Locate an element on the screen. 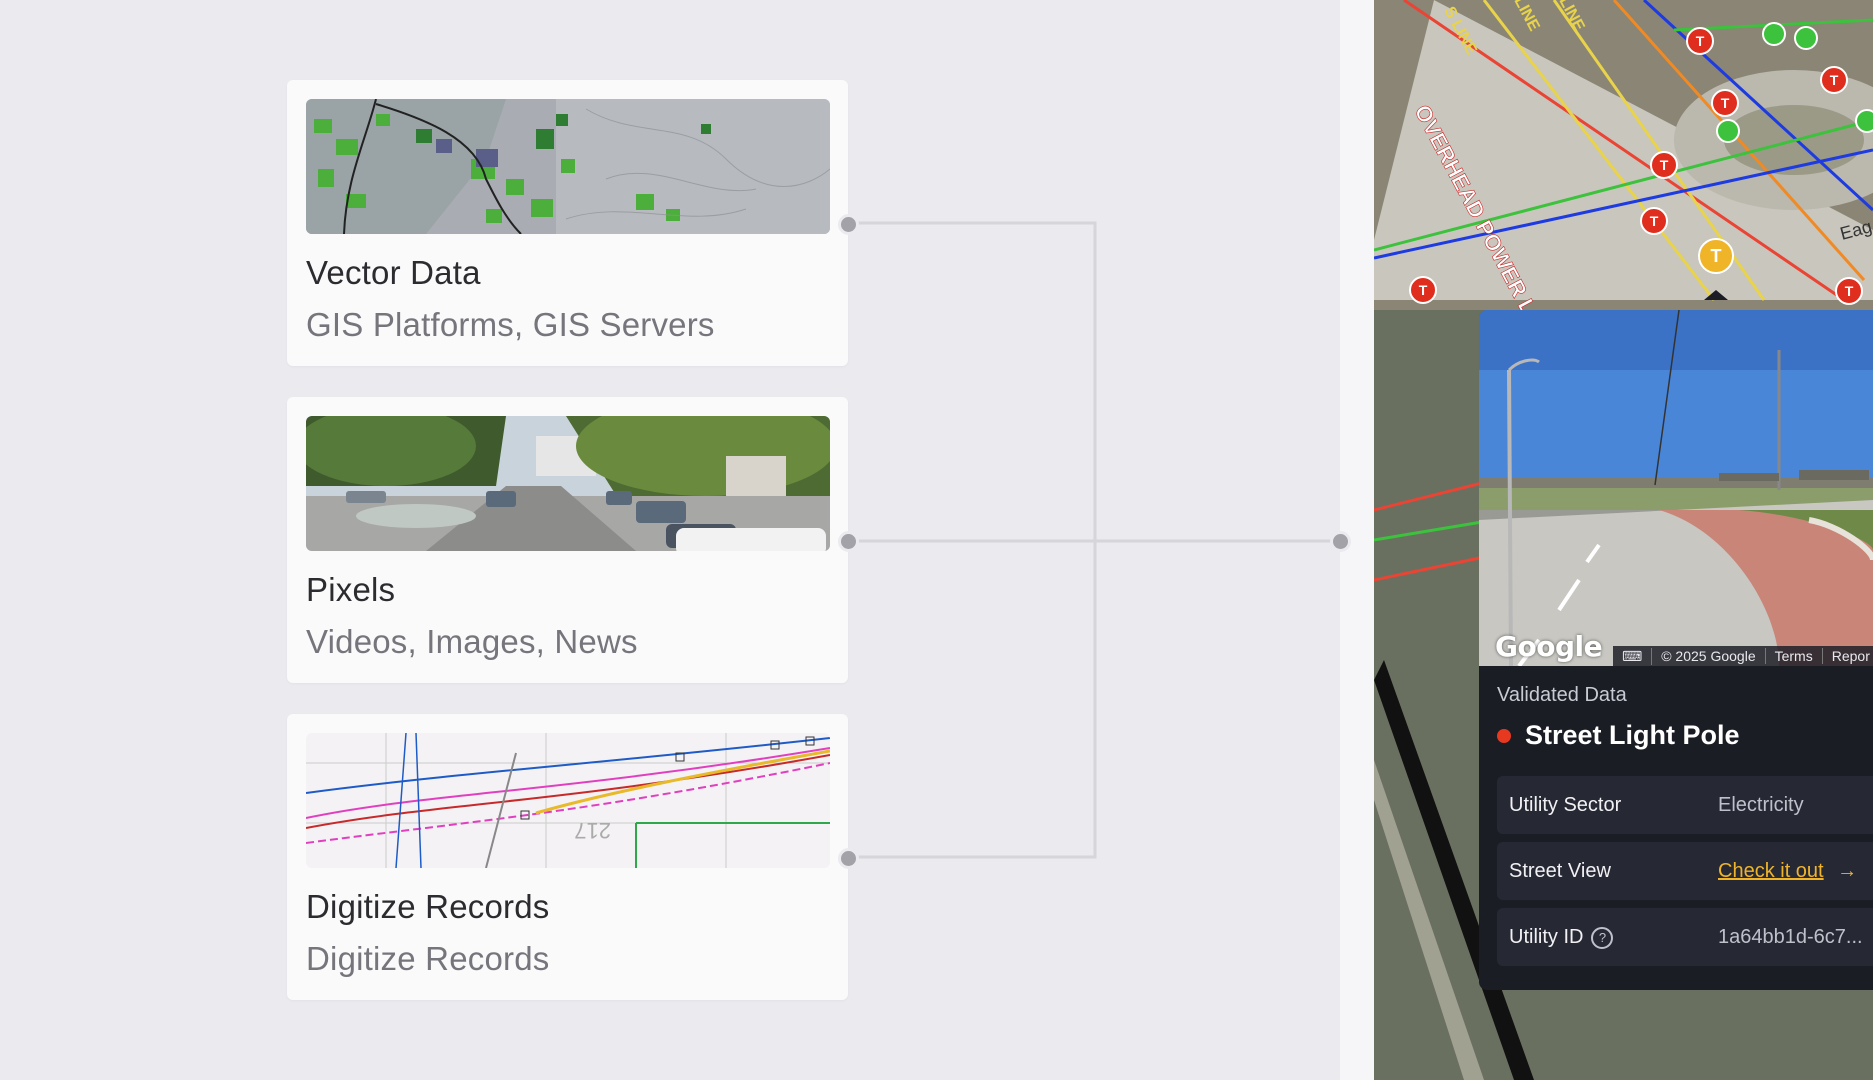  card-subtitle: GIS Platforms, GIS Servers is located at coordinates (510, 324).